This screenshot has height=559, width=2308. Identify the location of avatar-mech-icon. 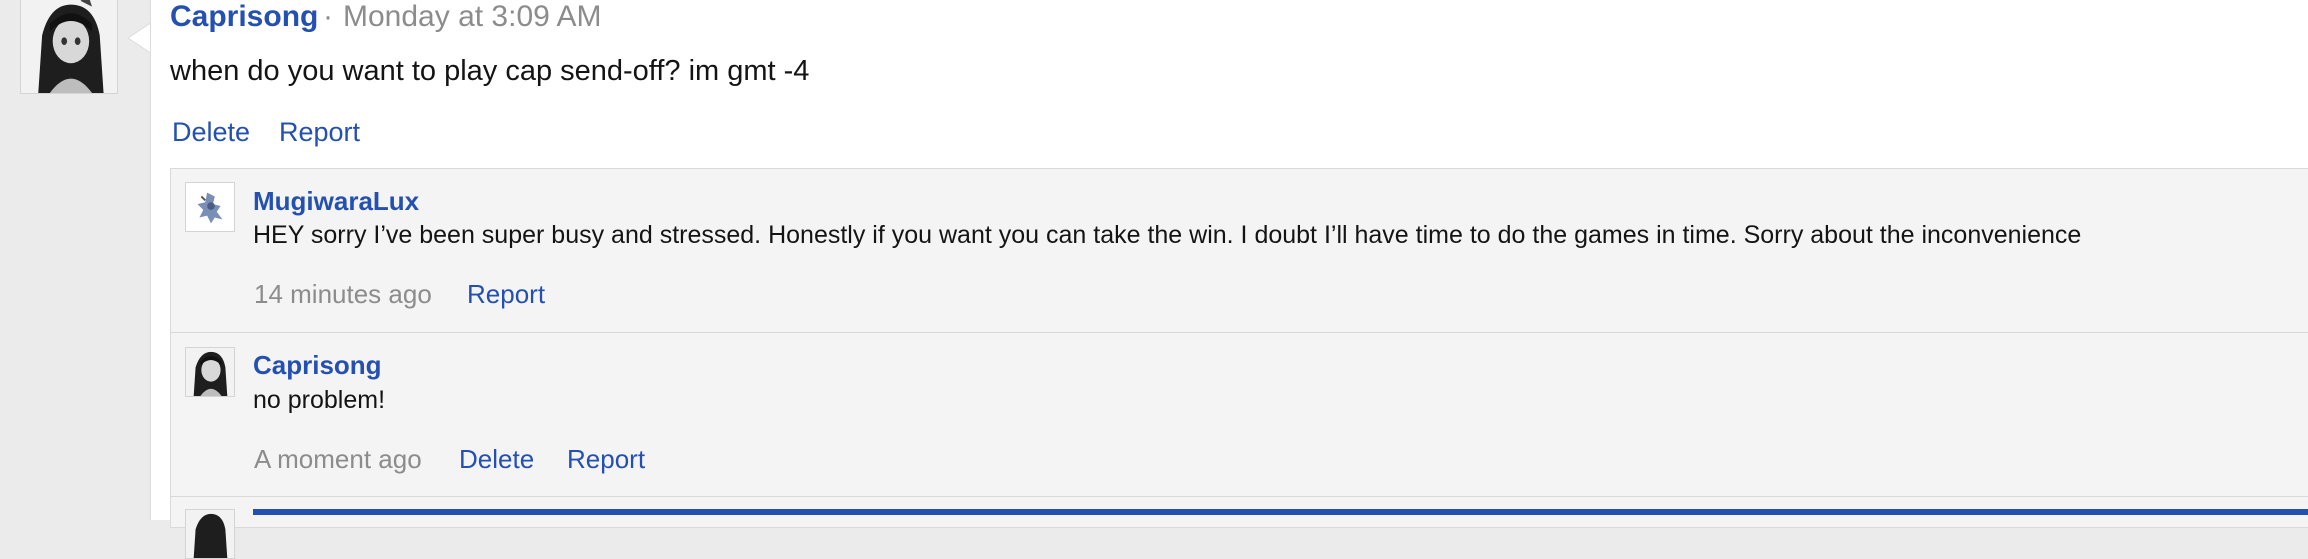
(210, 207).